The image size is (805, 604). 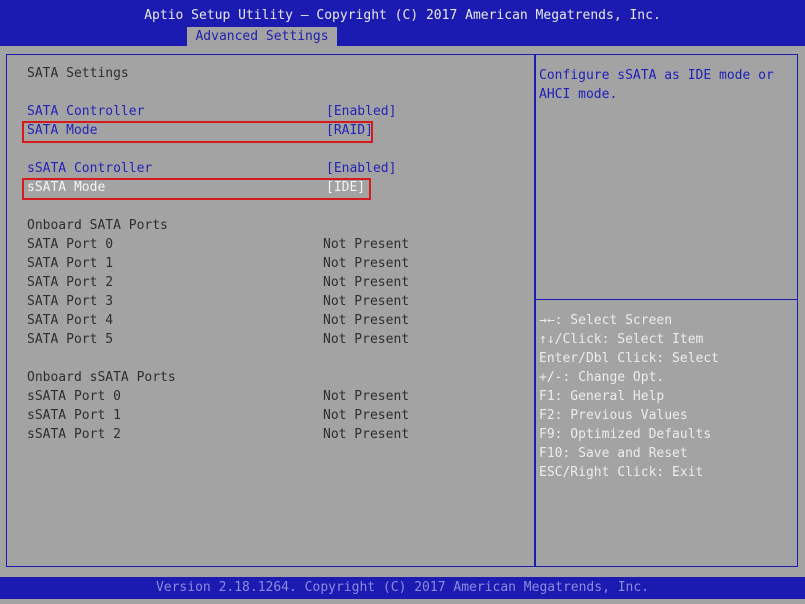 What do you see at coordinates (602, 377) in the screenshot?
I see `key-hint: +/-: Change Opt.` at bounding box center [602, 377].